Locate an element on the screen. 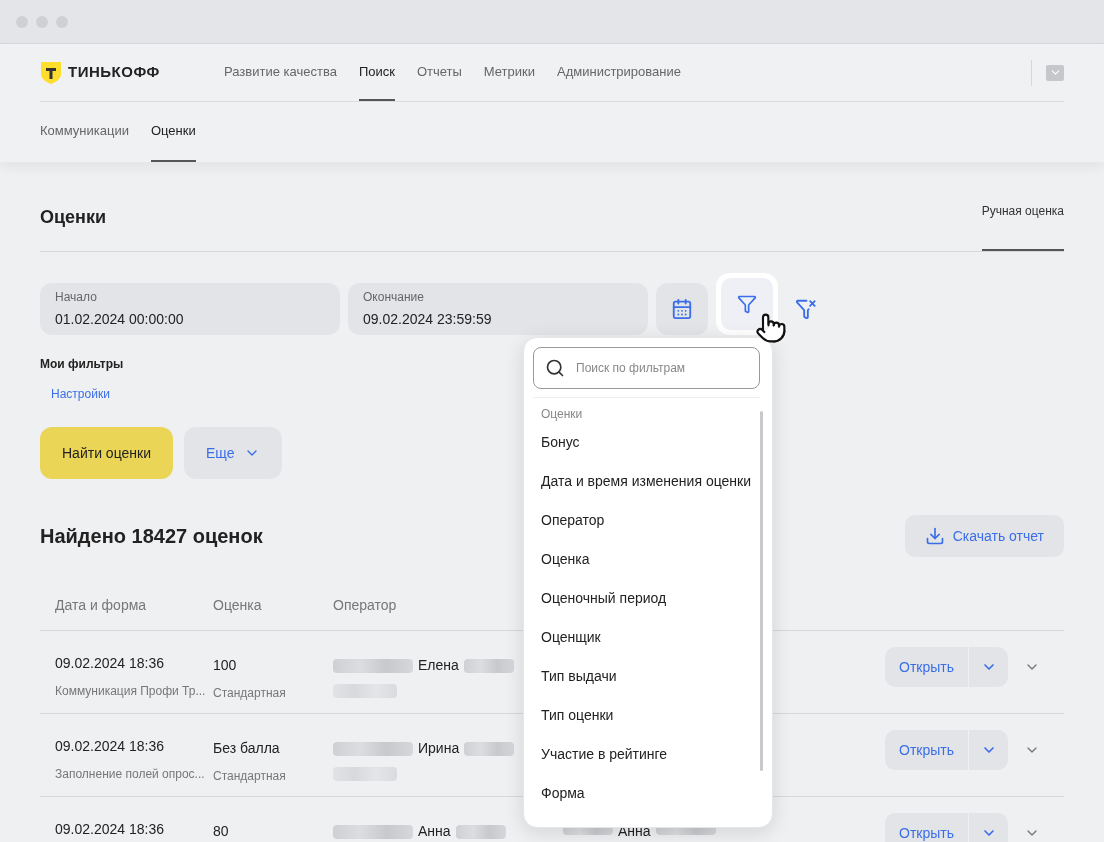 Image resolution: width=1104 pixels, height=842 pixels. calendar-button is located at coordinates (682, 309).